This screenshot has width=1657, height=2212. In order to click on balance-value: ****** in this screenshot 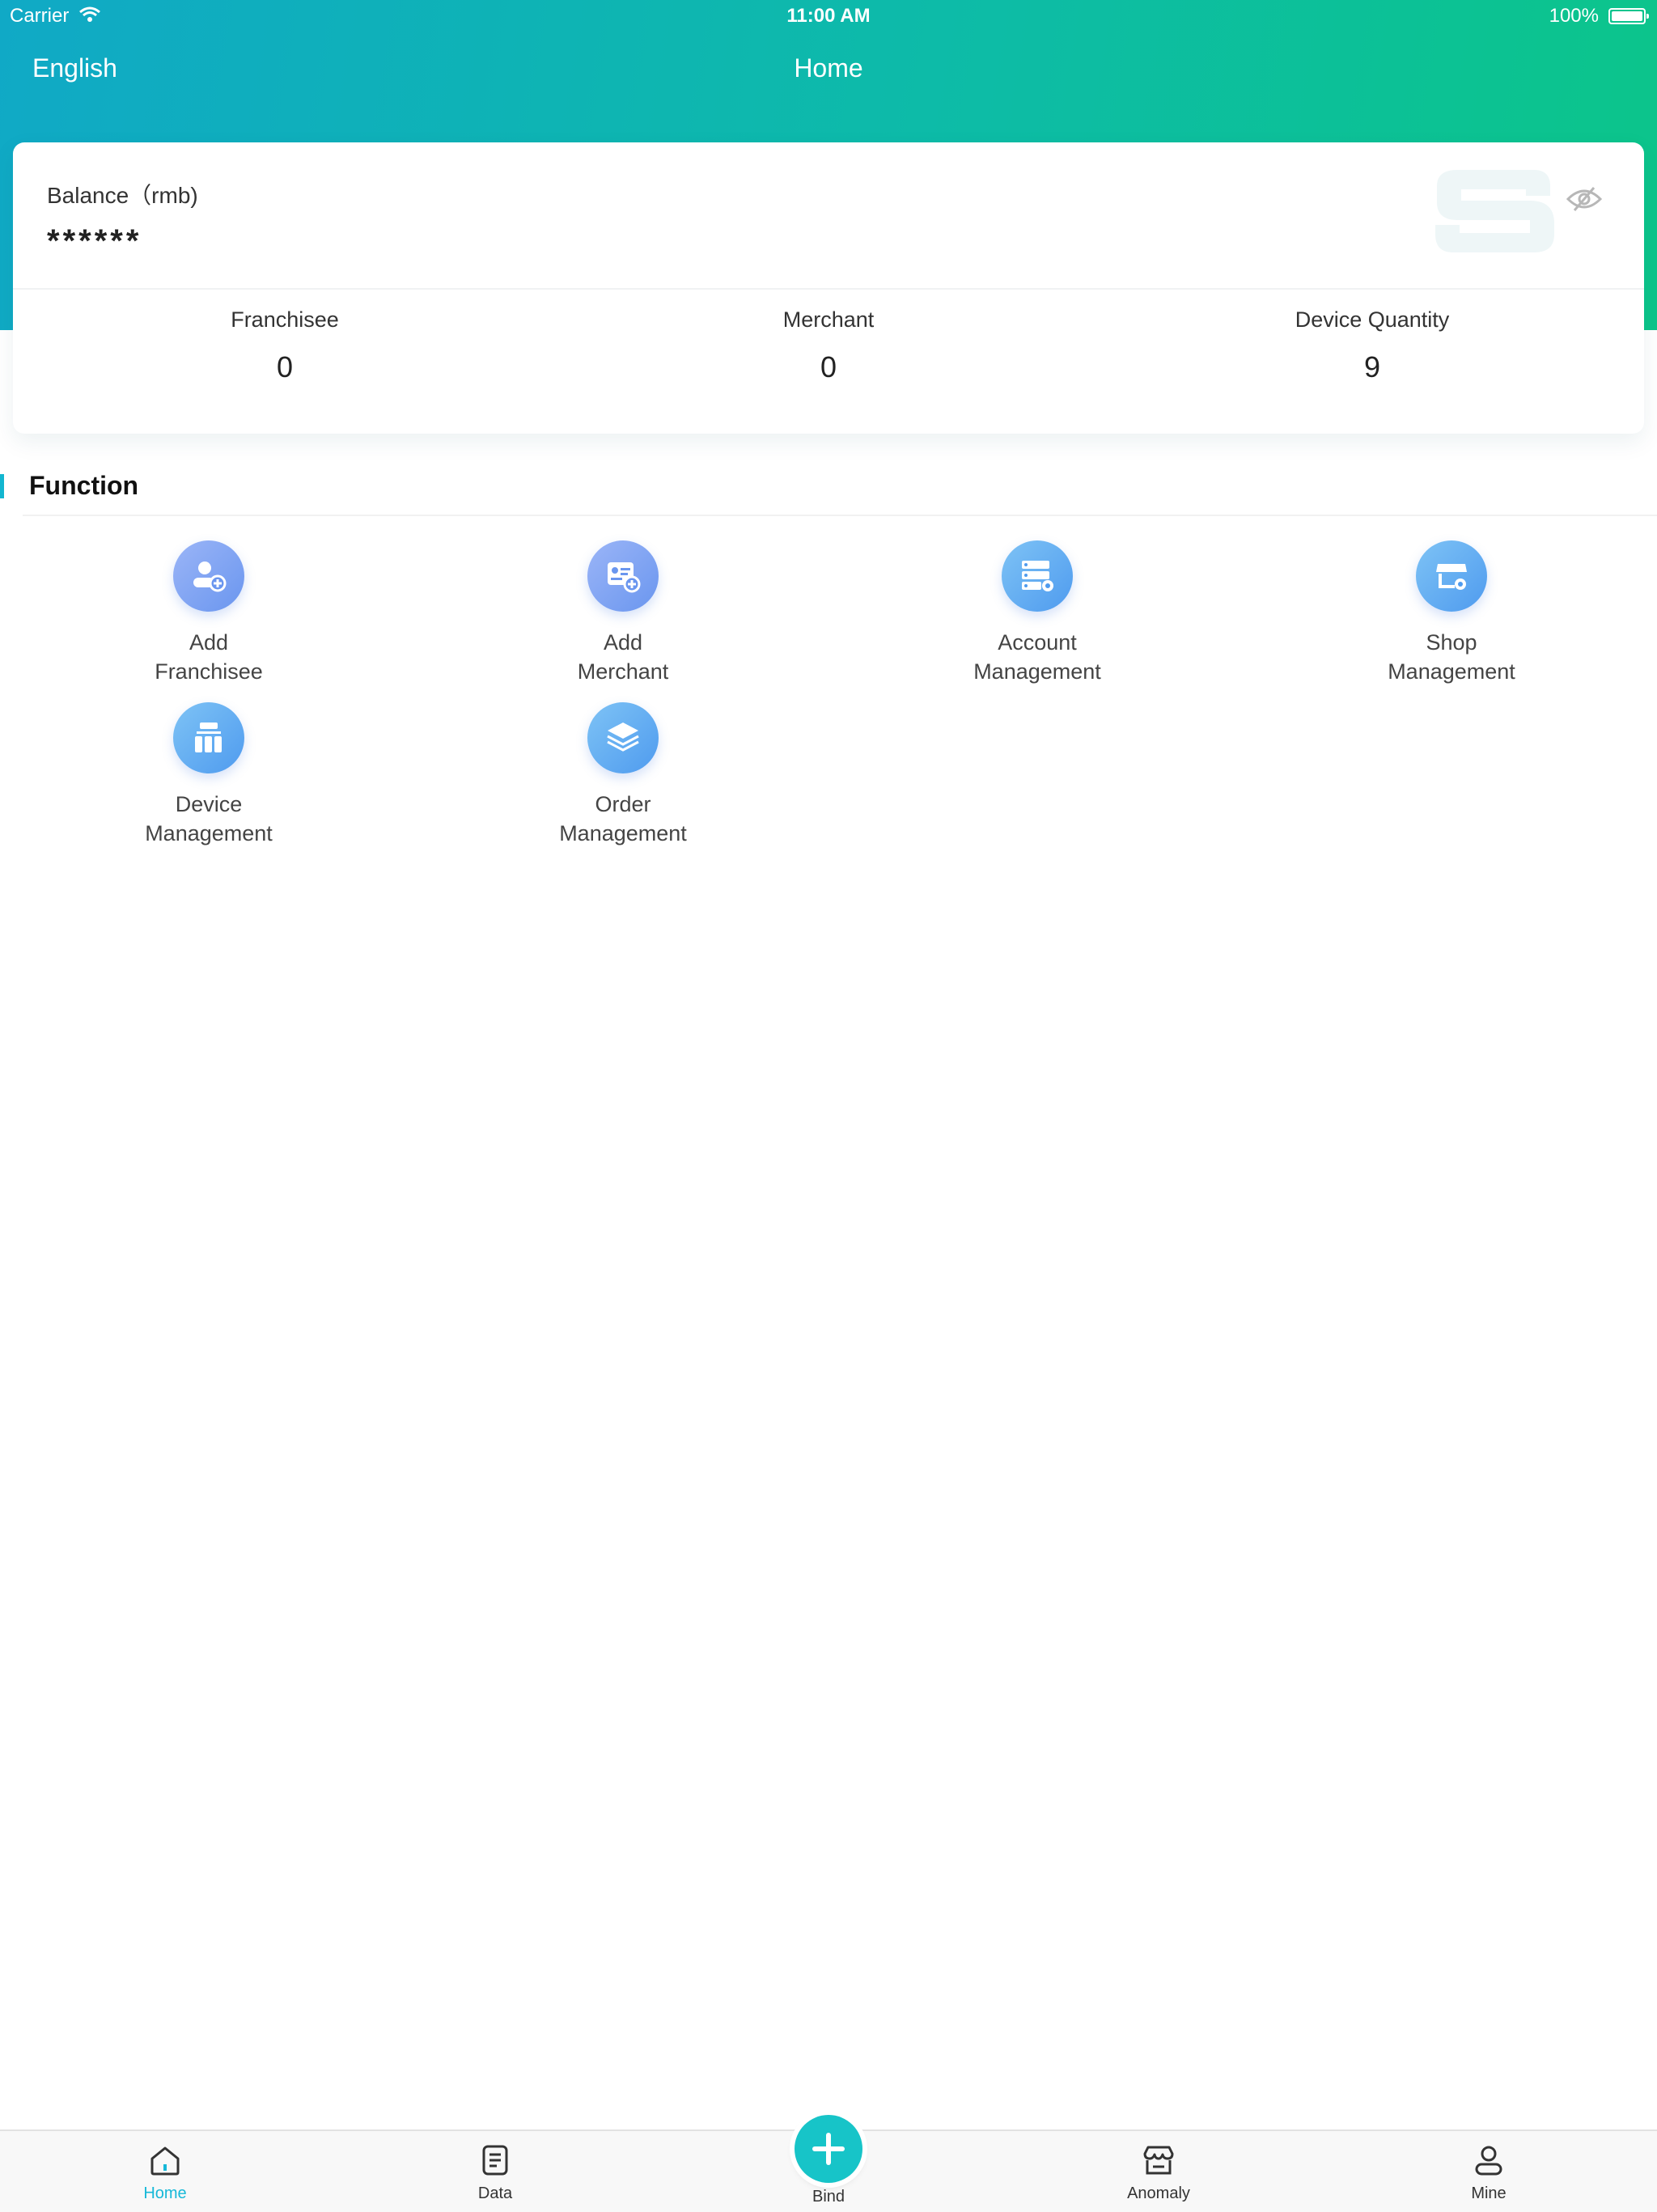, I will do `click(94, 241)`.